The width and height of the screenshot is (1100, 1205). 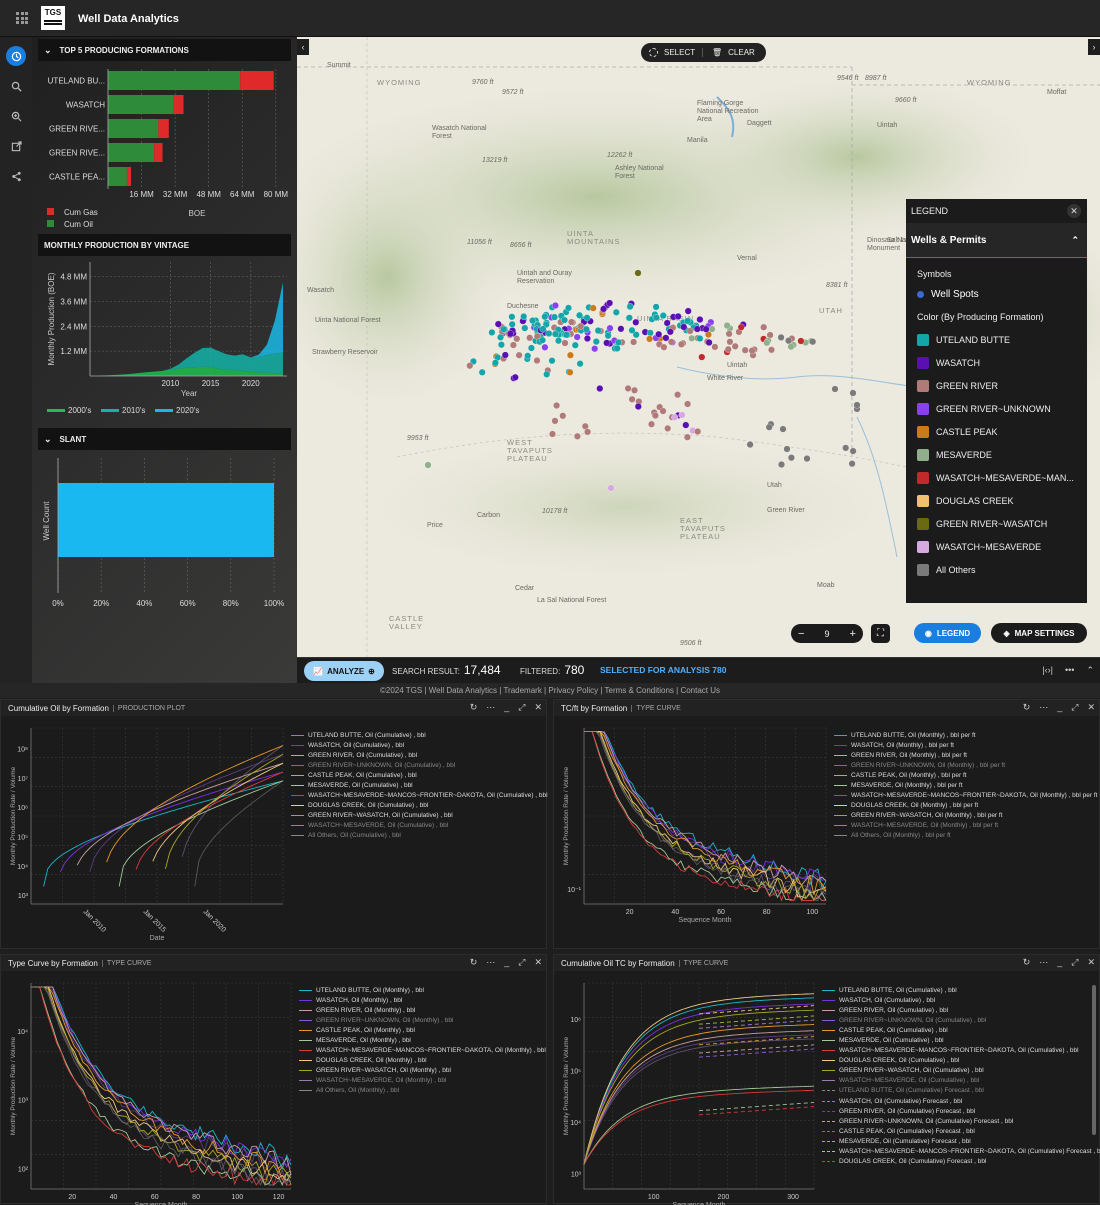 What do you see at coordinates (996, 523) in the screenshot?
I see `legend-item: GREEN RIVER~WASATCH` at bounding box center [996, 523].